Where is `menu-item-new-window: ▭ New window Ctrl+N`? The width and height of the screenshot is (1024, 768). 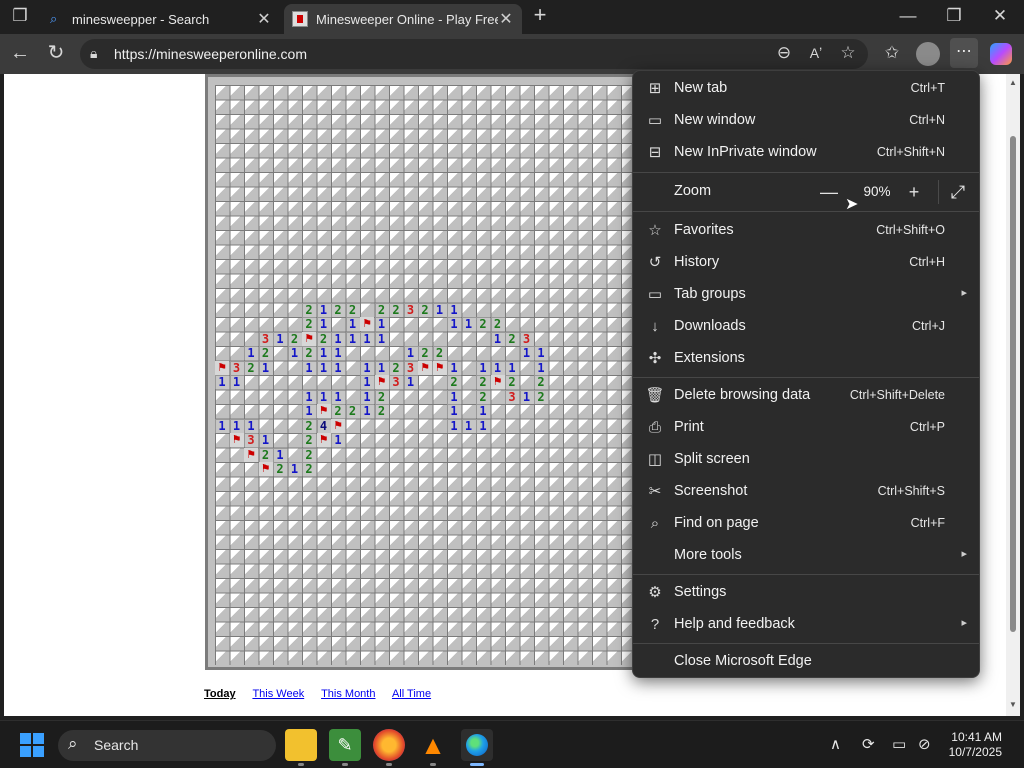 menu-item-new-window: ▭ New window Ctrl+N is located at coordinates (806, 121).